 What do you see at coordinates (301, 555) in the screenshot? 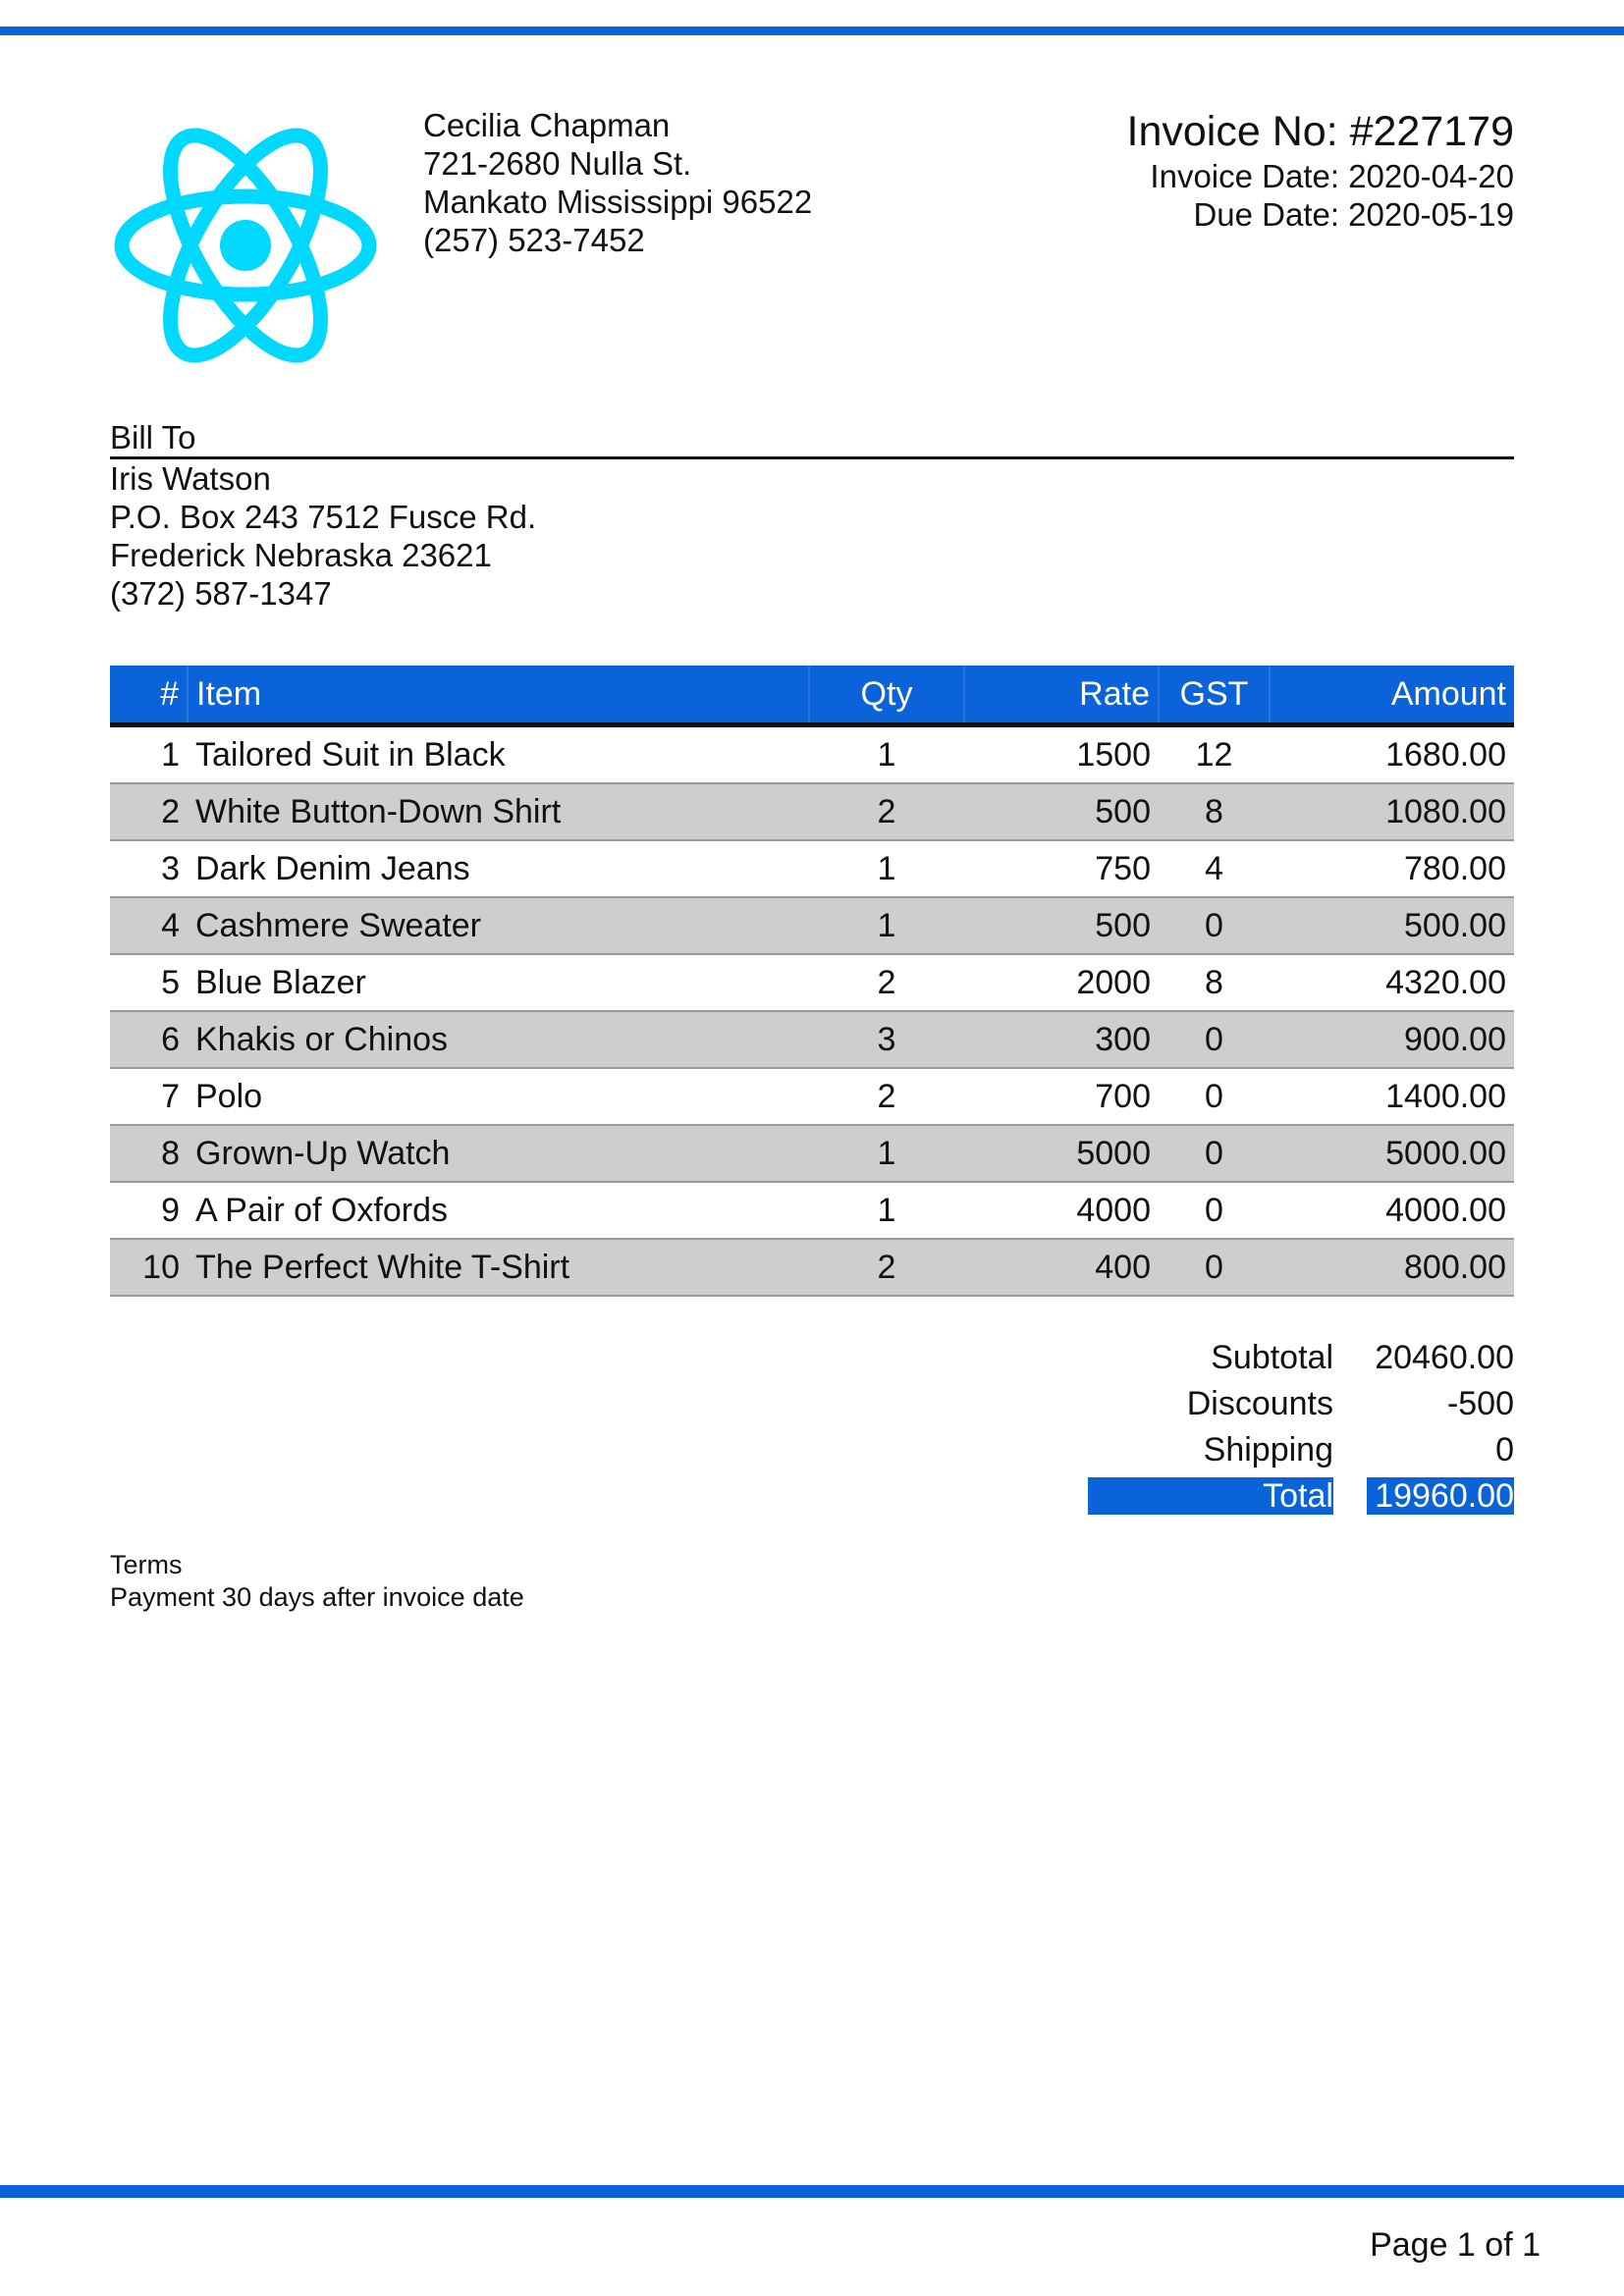
I see `bill-to-city: Frederick Nebraska 23621` at bounding box center [301, 555].